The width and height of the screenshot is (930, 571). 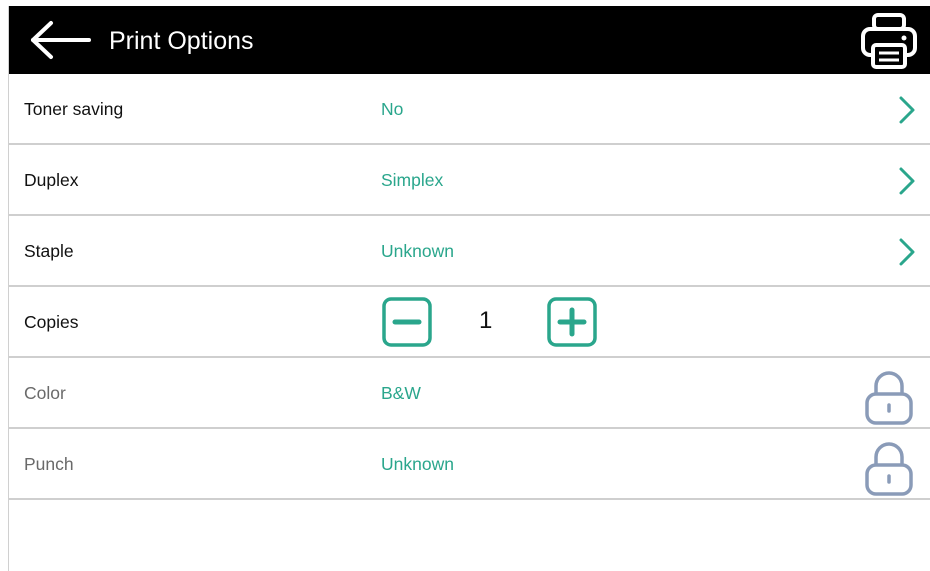 I want to click on option-label: Copies, so click(x=51, y=322).